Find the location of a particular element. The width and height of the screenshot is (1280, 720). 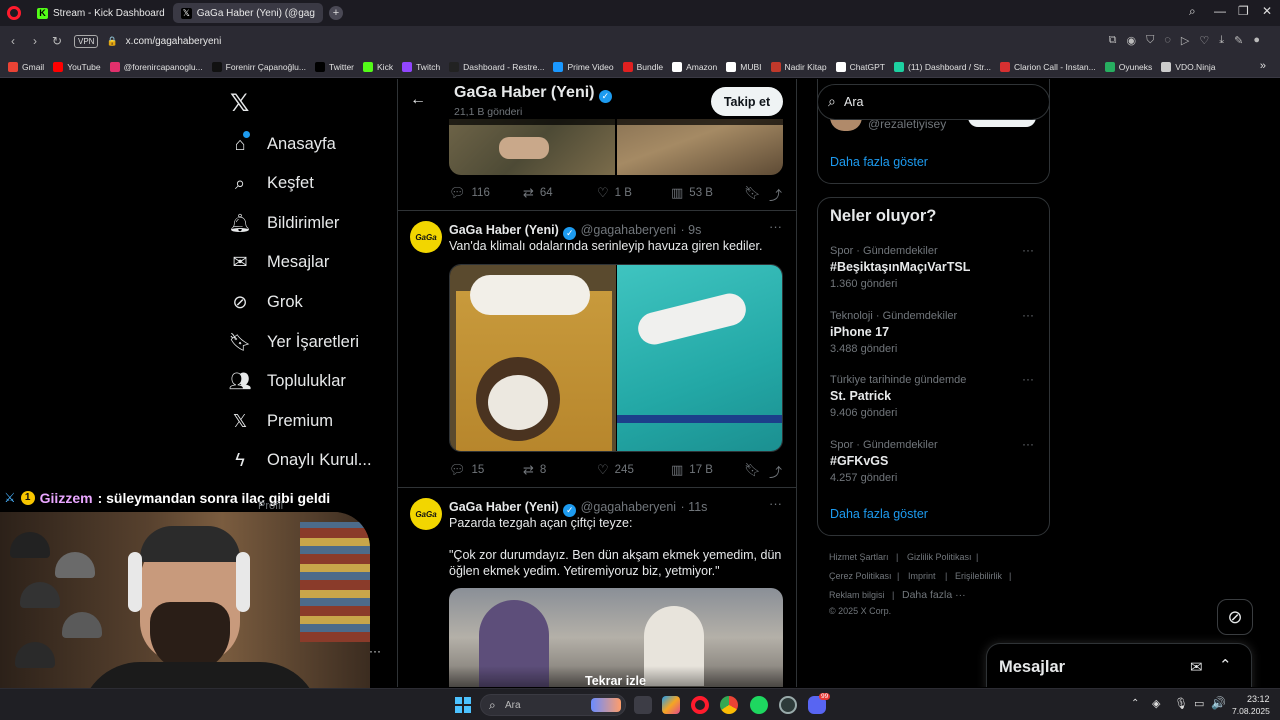

bookmark-item: Prime Video is located at coordinates (583, 66).